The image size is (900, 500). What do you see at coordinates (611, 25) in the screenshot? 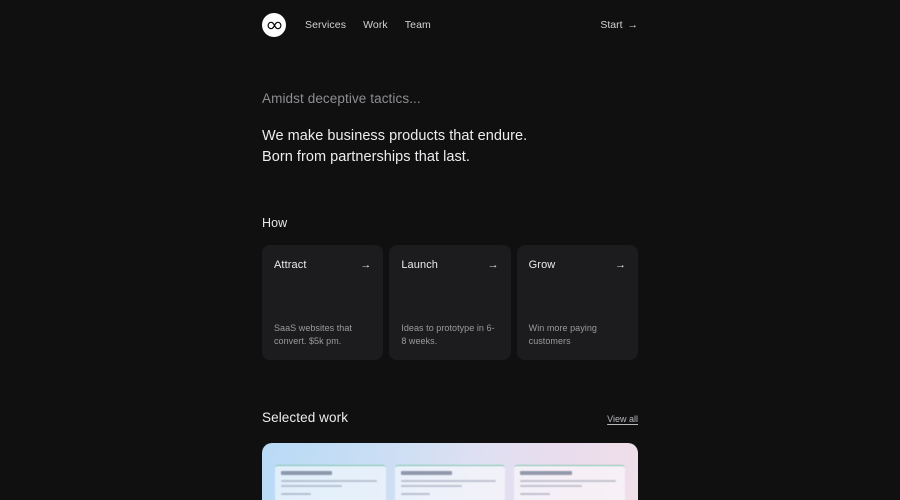
I see `start-label: Start` at bounding box center [611, 25].